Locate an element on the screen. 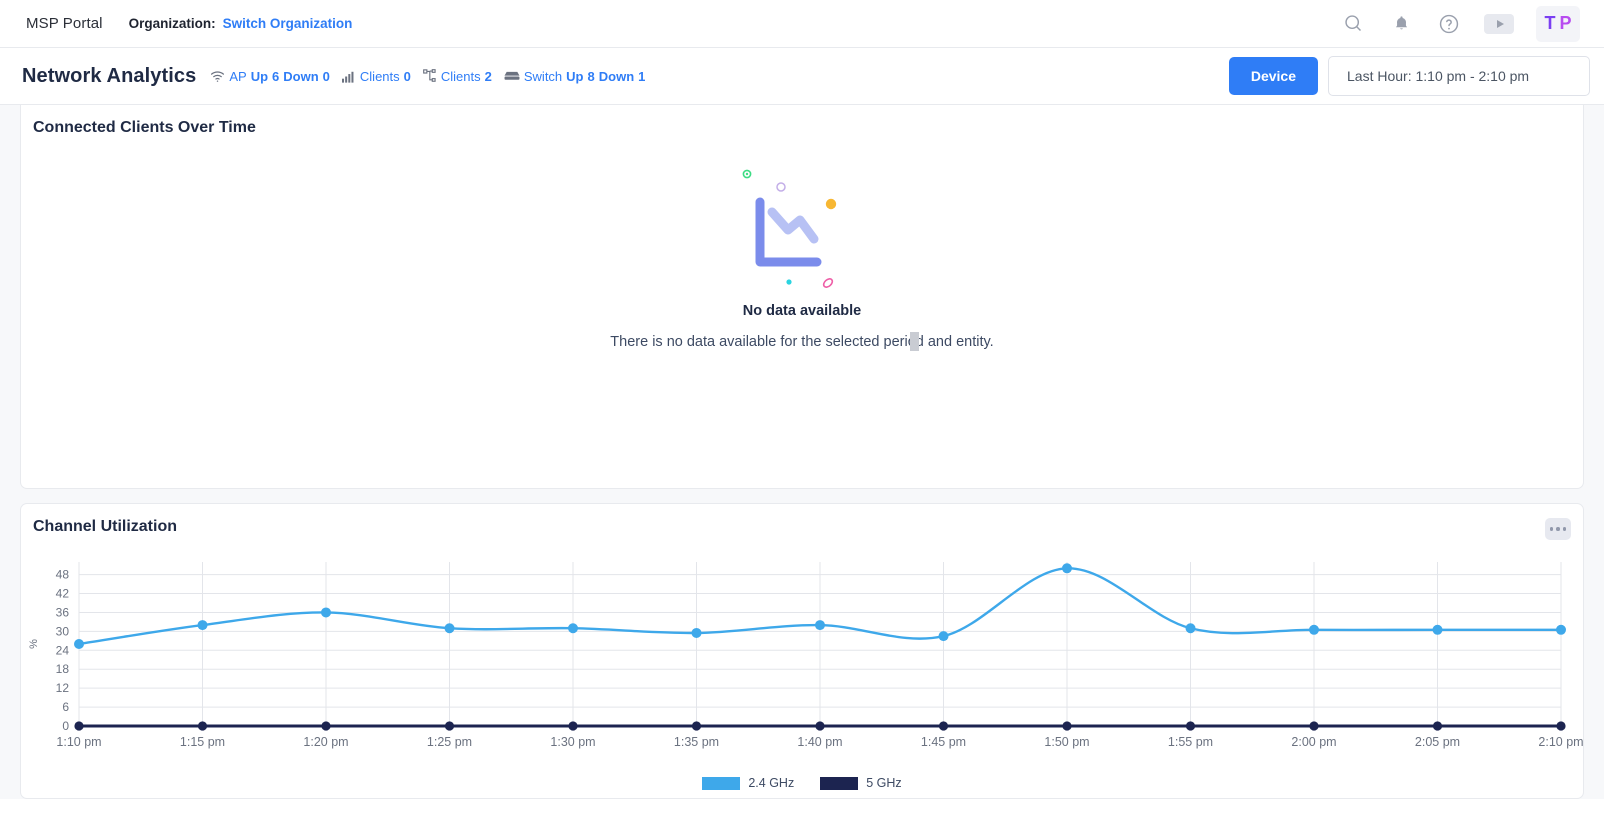  organization-block: Organization: Switch Organization is located at coordinates (241, 23).